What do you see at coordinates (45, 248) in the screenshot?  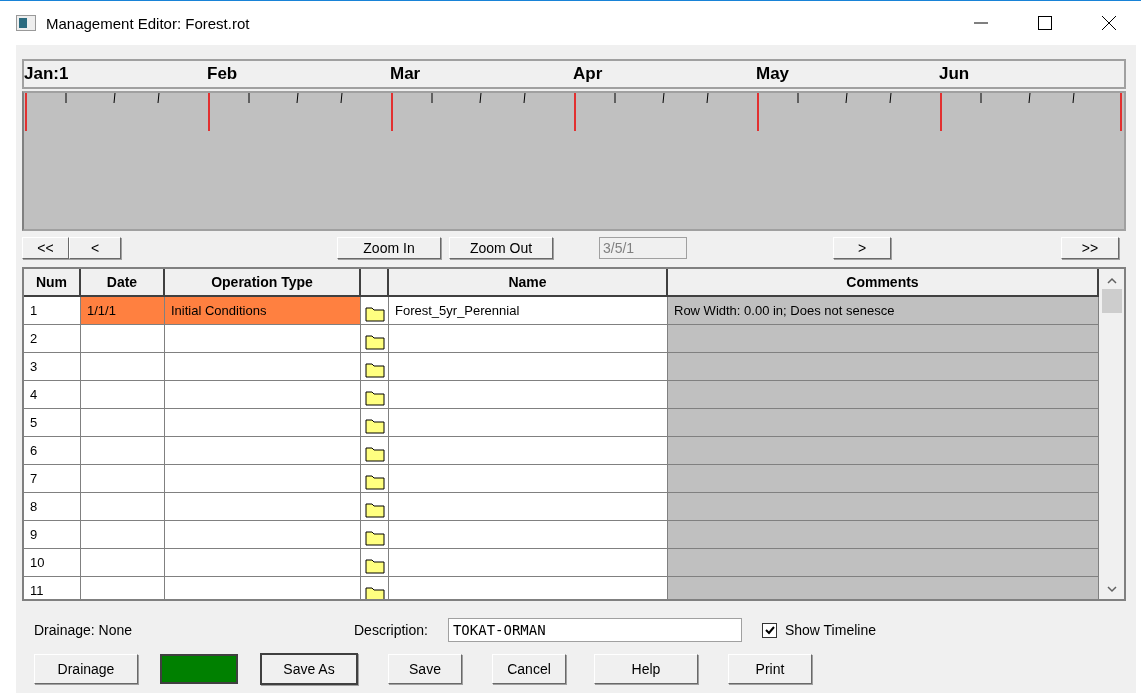 I see `first-button: <<` at bounding box center [45, 248].